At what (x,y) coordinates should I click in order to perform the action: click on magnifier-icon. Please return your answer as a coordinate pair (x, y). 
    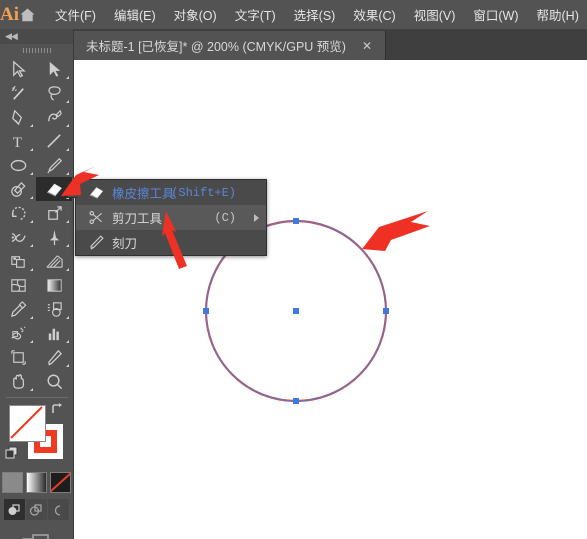
    Looking at the image, I should click on (54, 381).